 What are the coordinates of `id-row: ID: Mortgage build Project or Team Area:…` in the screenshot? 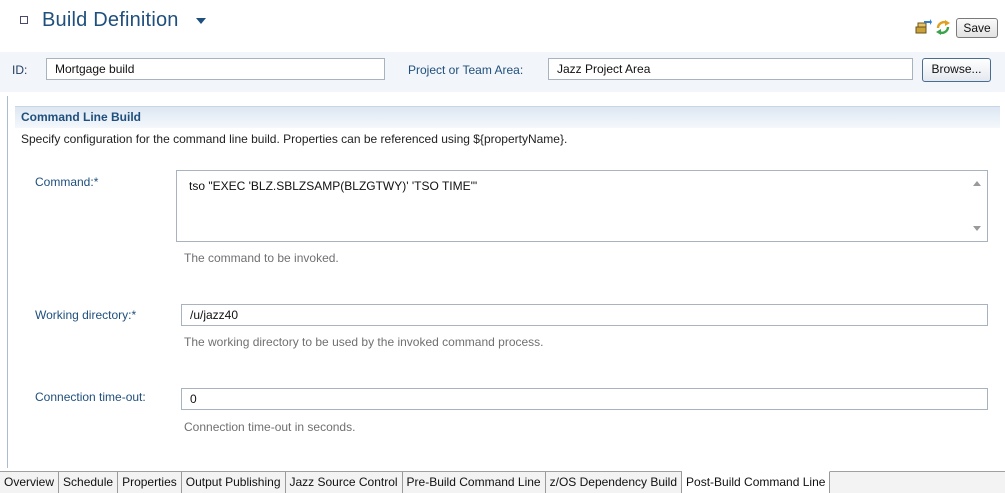 It's located at (502, 72).